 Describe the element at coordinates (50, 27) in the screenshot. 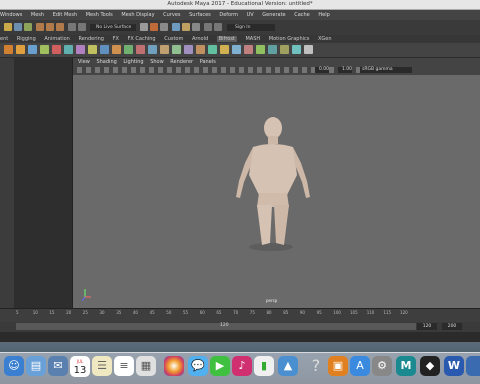

I see `snap-curve-icon` at that location.